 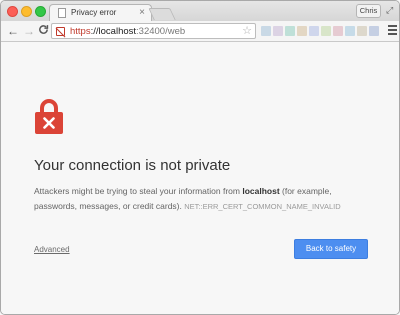 I want to click on reload-icon, so click(x=44, y=29).